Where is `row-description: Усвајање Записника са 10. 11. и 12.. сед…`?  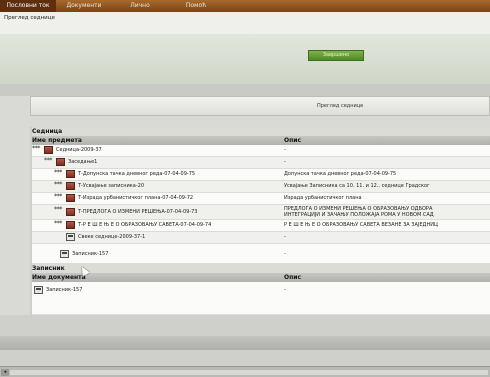
row-description: Усвајање Записника са 10. 11. и 12.. сед… is located at coordinates (357, 186).